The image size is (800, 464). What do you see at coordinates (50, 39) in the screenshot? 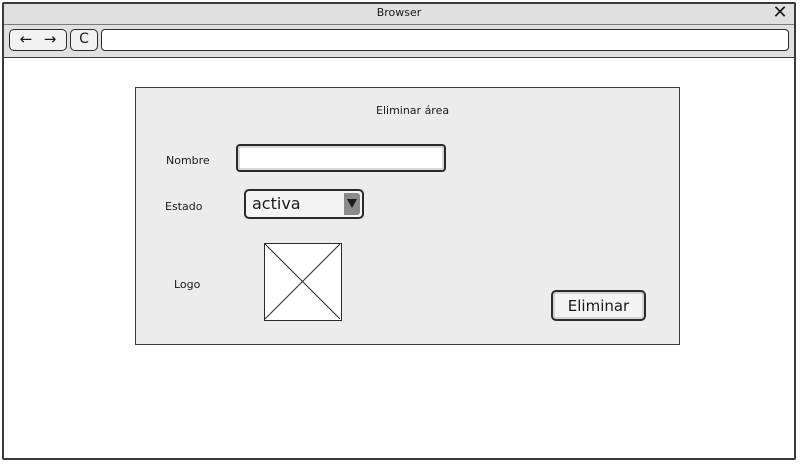
I see `forward-button: →` at bounding box center [50, 39].